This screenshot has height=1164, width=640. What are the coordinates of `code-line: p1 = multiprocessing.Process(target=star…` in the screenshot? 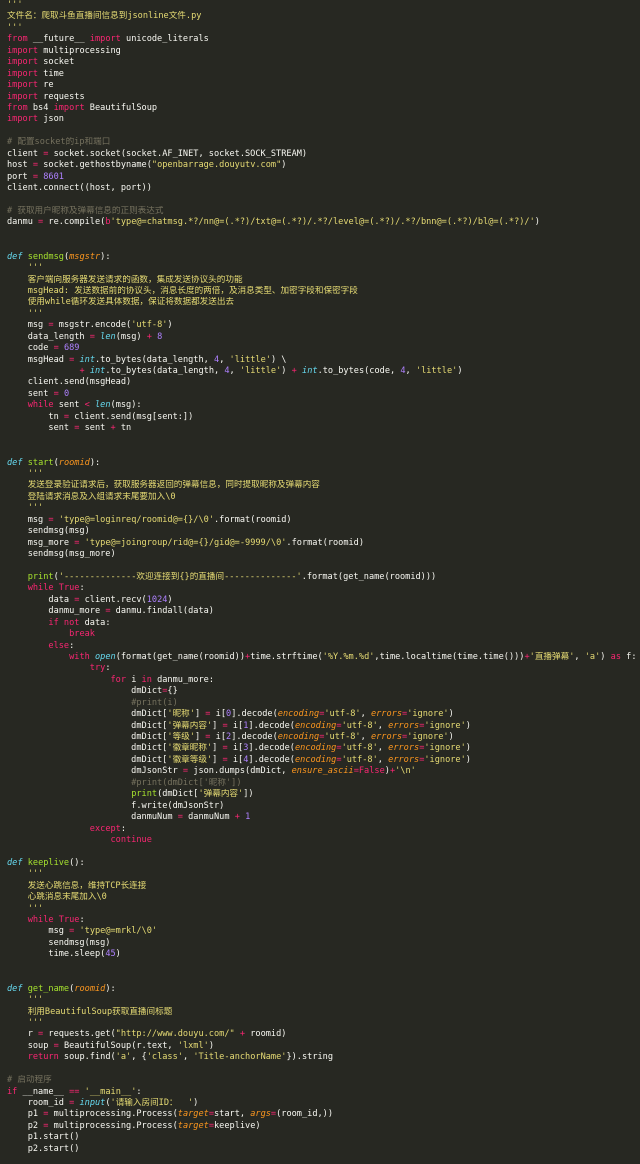 It's located at (320, 1114).